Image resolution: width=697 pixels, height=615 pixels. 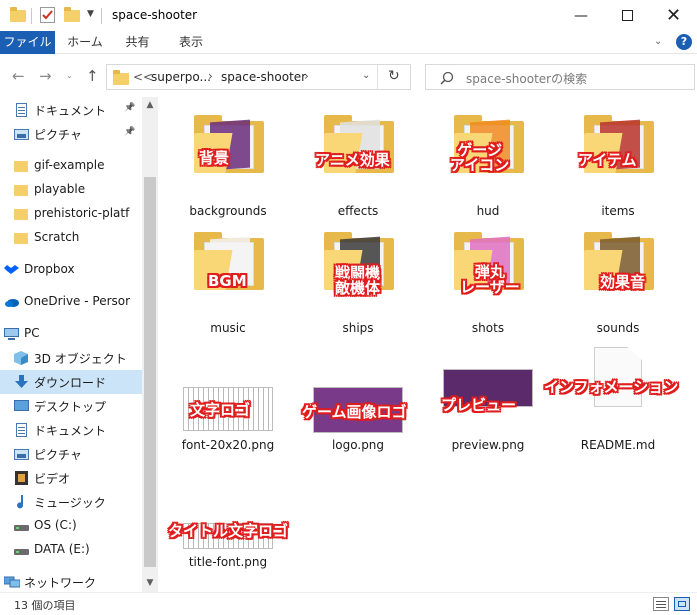 I want to click on download-icon, so click(x=21, y=382).